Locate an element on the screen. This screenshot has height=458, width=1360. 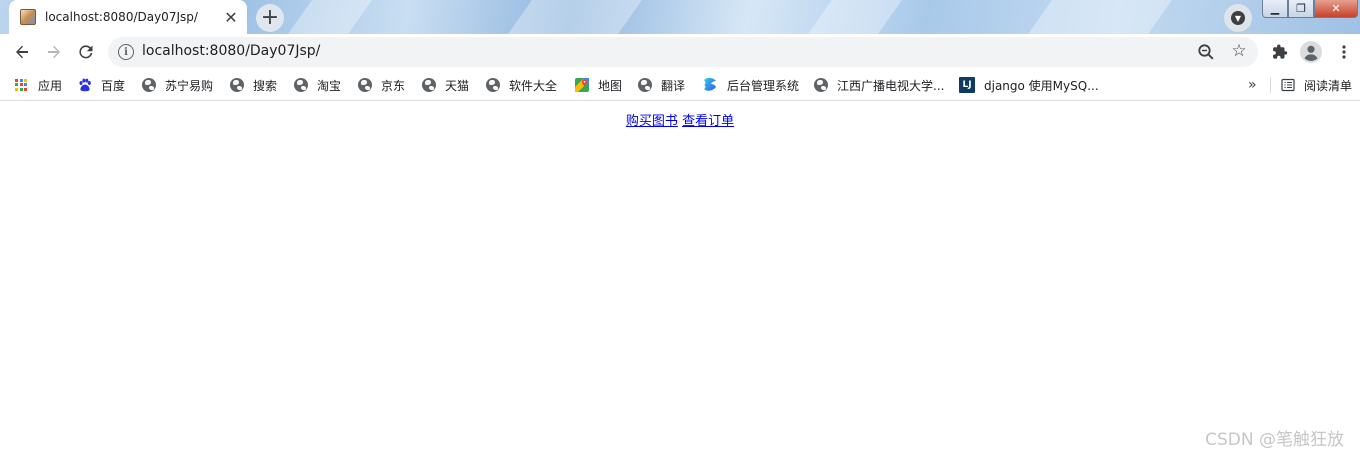
bookmark-maps: 地图 is located at coordinates (598, 85).